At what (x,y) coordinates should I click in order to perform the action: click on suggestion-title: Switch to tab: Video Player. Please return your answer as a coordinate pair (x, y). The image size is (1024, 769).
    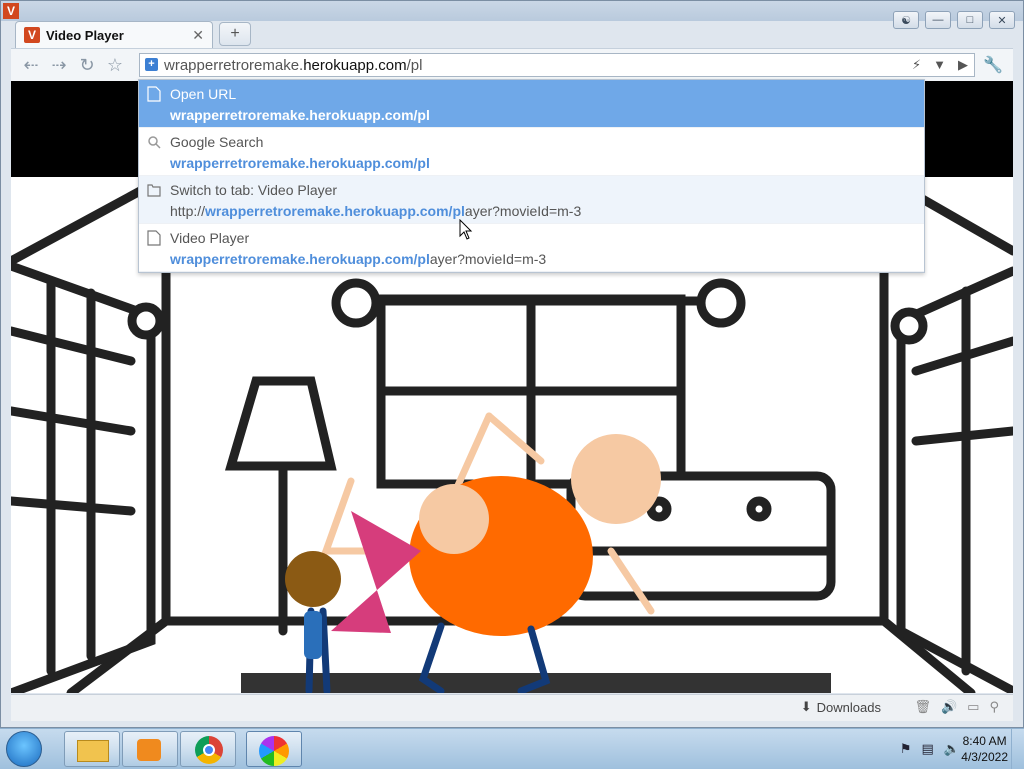
    Looking at the image, I should click on (254, 190).